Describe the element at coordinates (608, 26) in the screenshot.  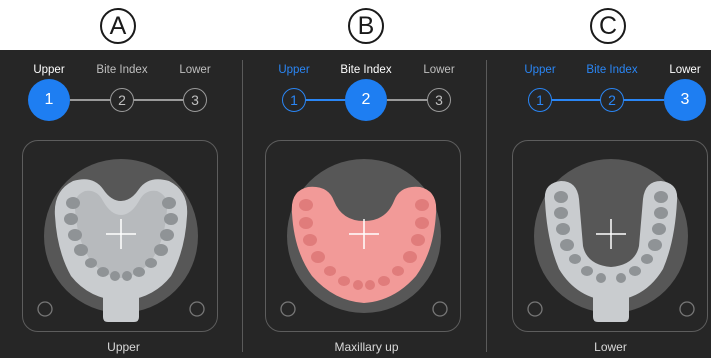
I see `panel-label-c: C` at that location.